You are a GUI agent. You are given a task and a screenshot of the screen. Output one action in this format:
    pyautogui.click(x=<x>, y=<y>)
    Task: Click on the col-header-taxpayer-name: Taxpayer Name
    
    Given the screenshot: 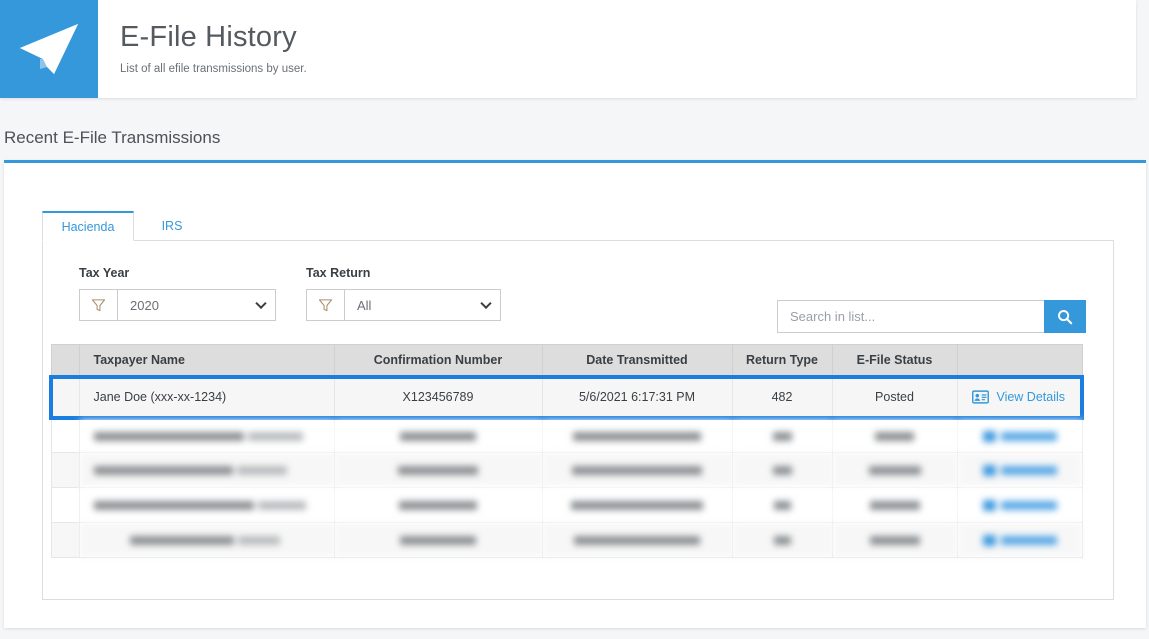 What is the action you would take?
    pyautogui.click(x=206, y=360)
    